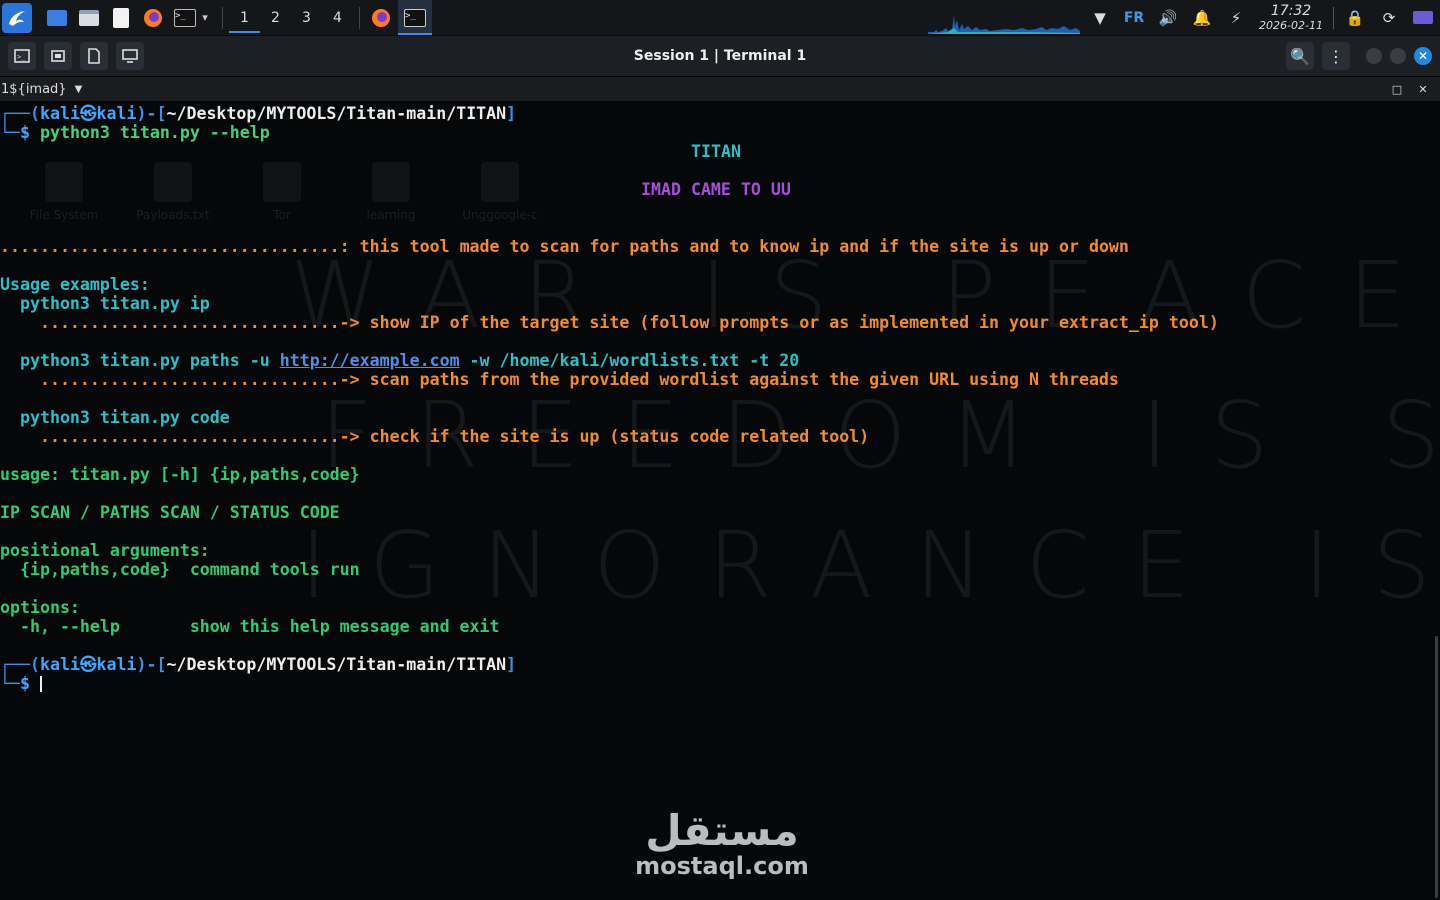 The width and height of the screenshot is (1440, 900). What do you see at coordinates (1291, 25) in the screenshot?
I see `clock-date: 2026-02-11` at bounding box center [1291, 25].